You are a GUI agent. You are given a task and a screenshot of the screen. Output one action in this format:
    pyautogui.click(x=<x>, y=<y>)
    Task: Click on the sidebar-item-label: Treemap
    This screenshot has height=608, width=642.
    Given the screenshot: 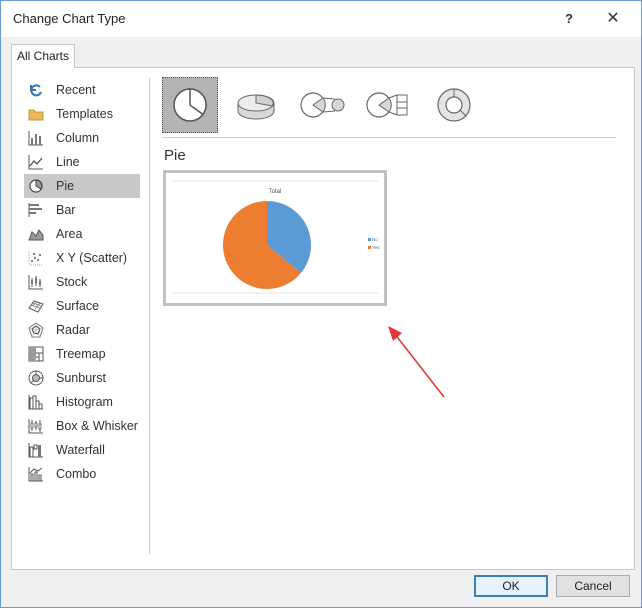 What is the action you would take?
    pyautogui.click(x=81, y=354)
    